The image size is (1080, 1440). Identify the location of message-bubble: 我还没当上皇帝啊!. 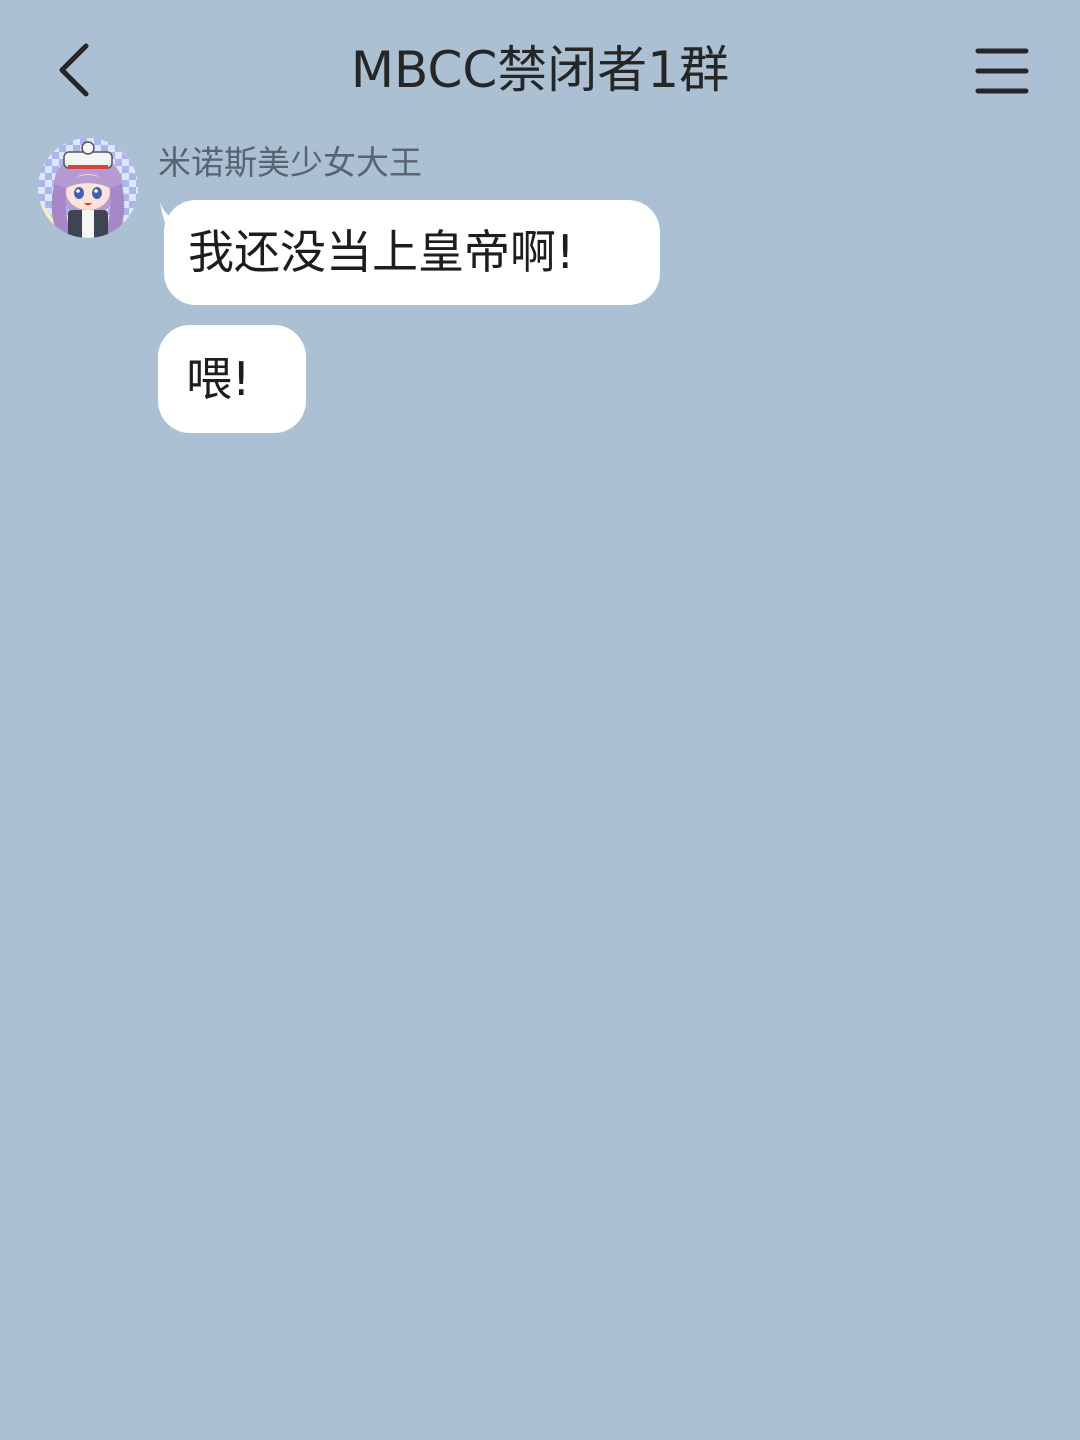
(412, 252).